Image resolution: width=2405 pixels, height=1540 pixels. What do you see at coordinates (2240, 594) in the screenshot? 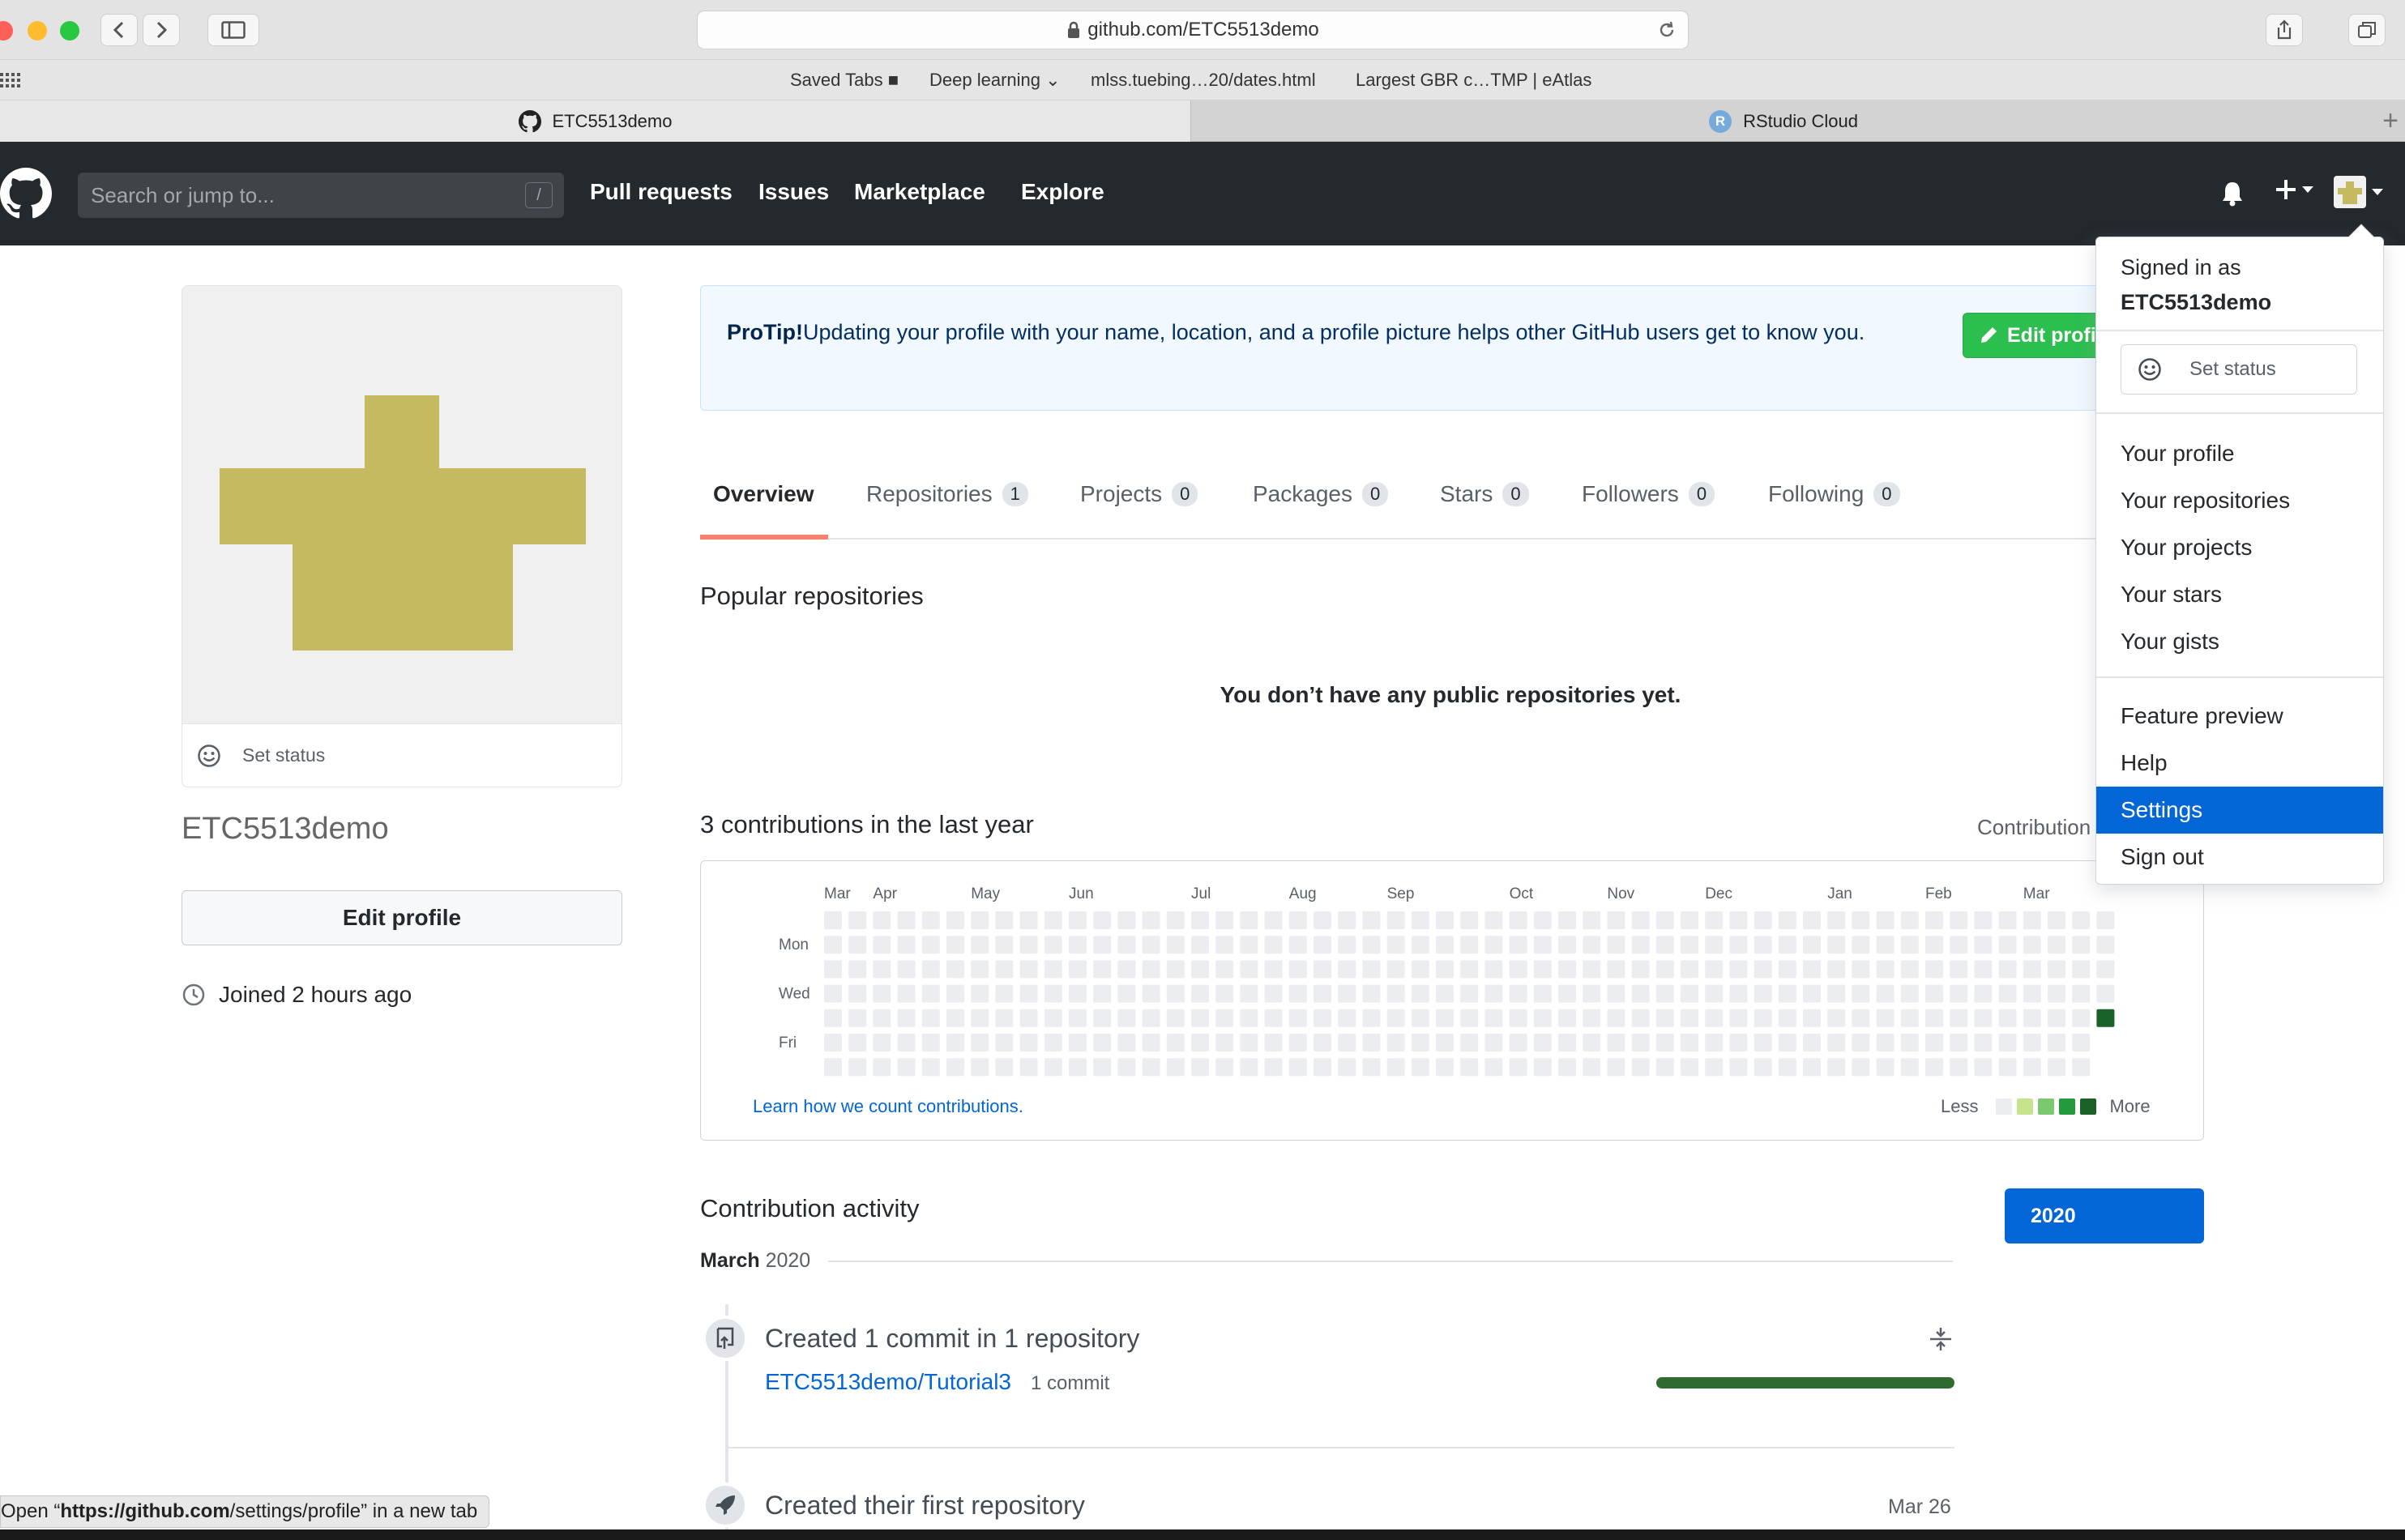
I see `menu-your-stars: Your stars` at bounding box center [2240, 594].